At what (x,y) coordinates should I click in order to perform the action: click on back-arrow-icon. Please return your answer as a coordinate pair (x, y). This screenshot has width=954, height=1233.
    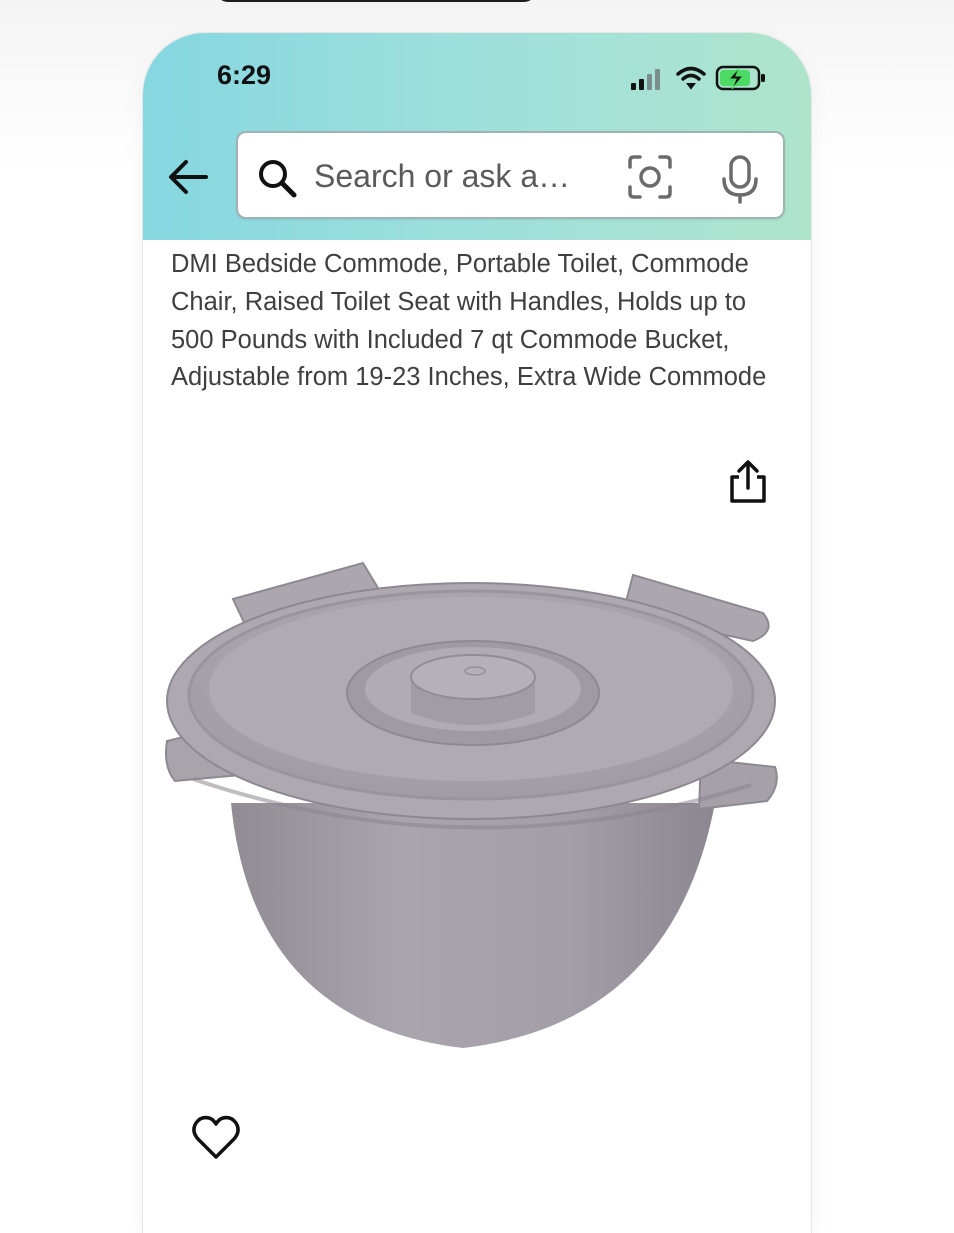
    Looking at the image, I should click on (188, 177).